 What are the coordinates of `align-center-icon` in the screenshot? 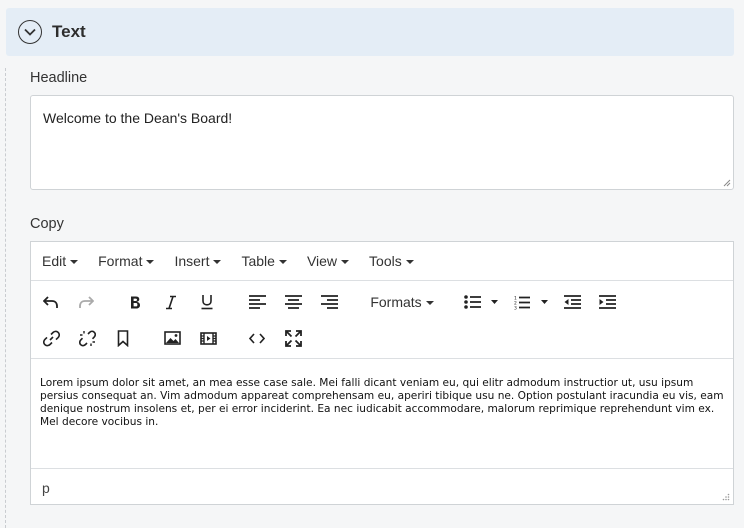 It's located at (293, 302).